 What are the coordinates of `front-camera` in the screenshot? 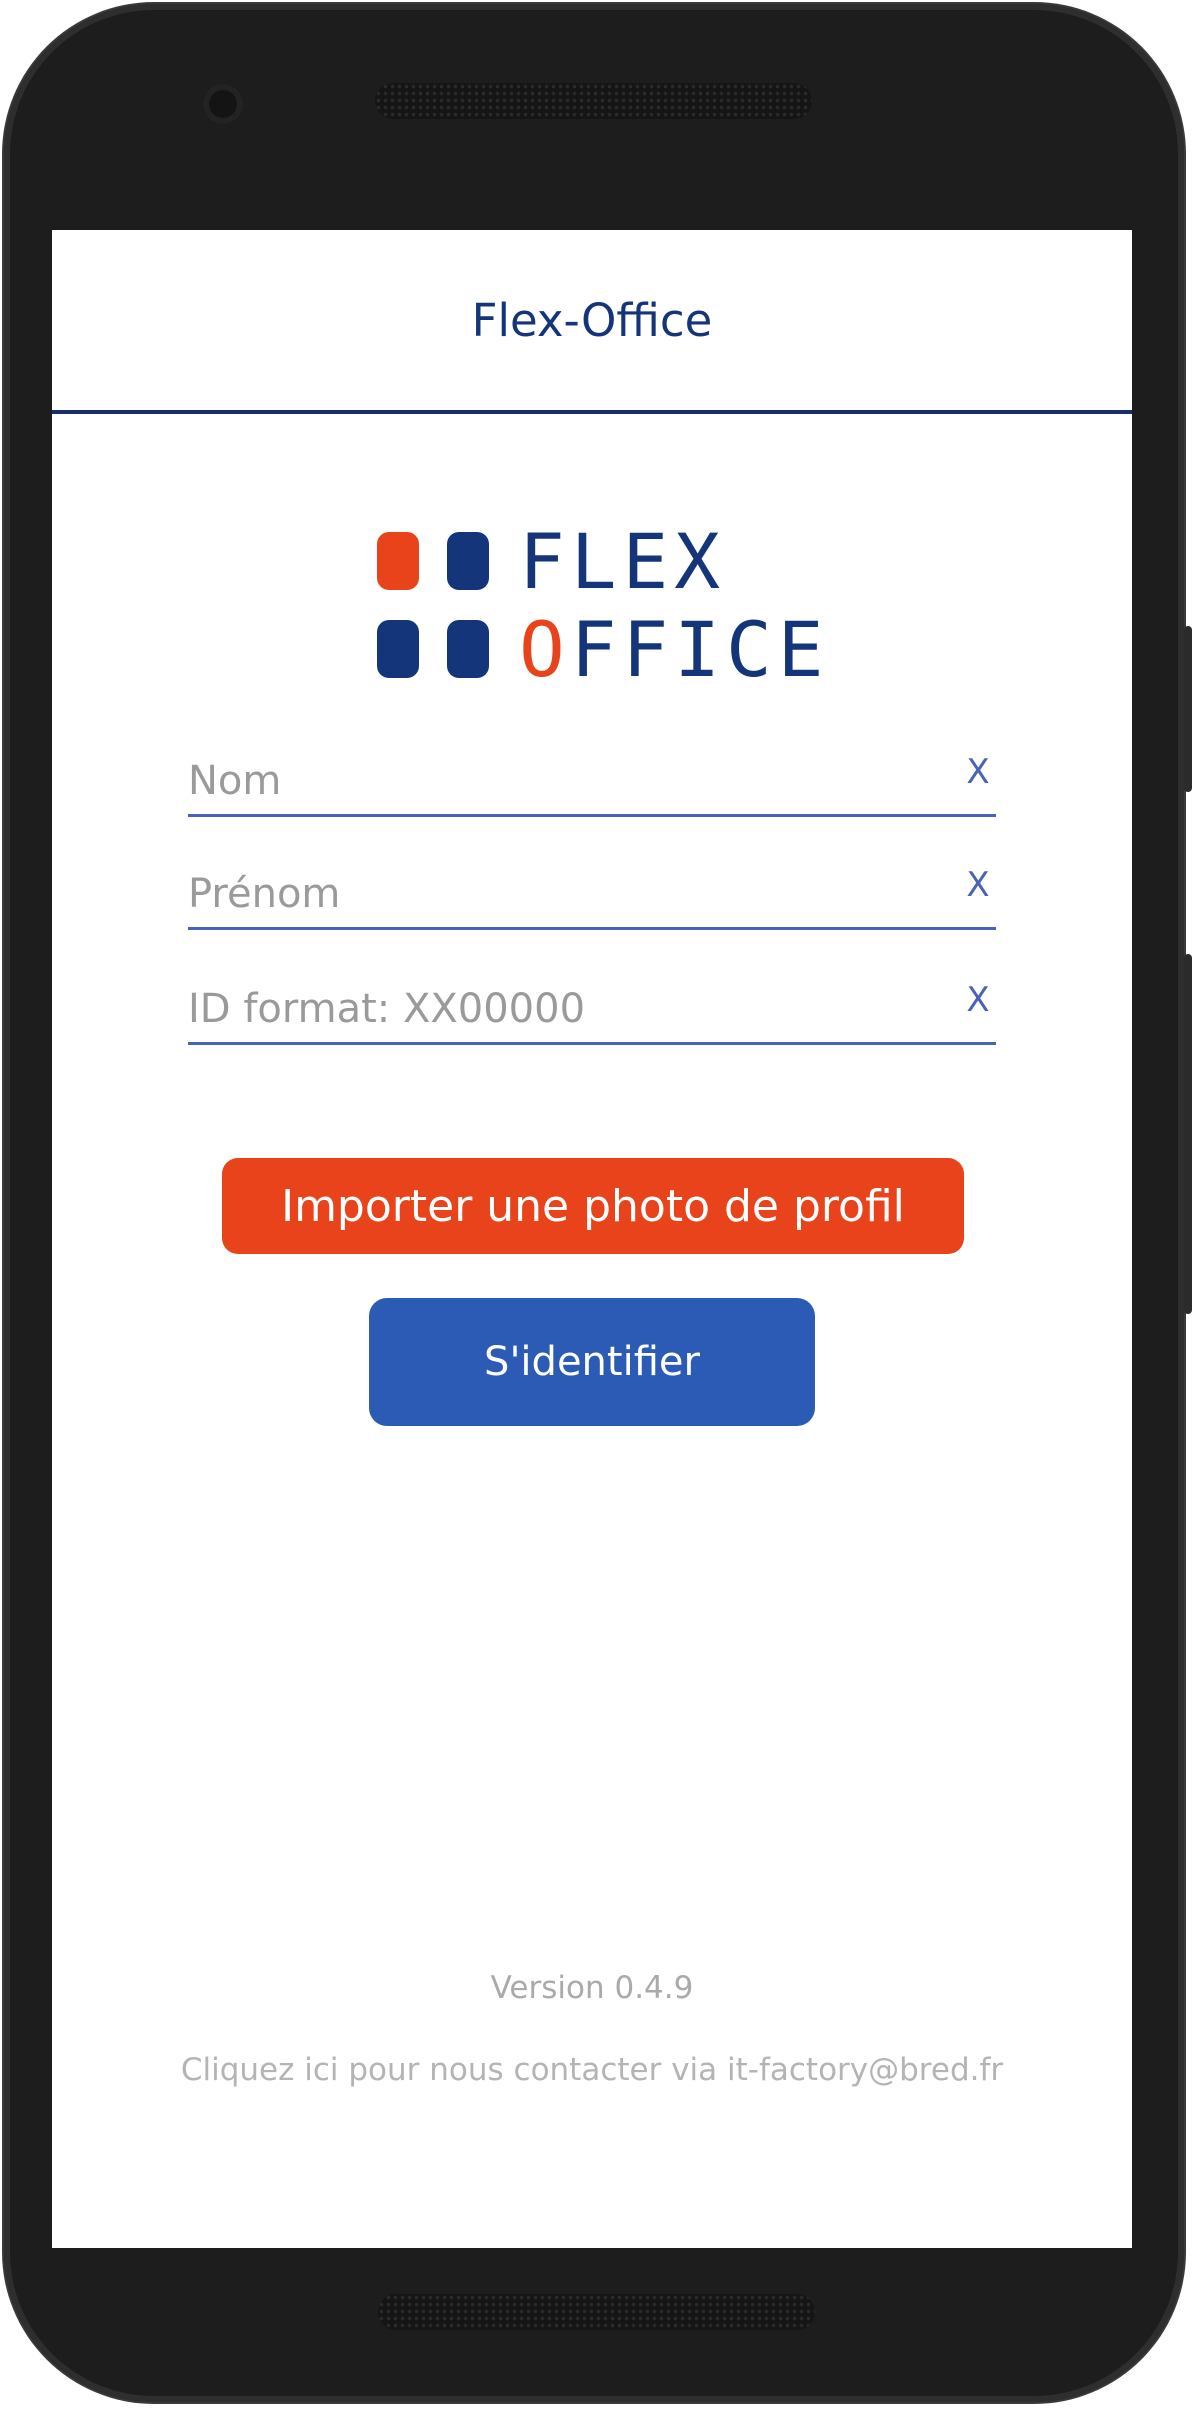 It's located at (223, 104).